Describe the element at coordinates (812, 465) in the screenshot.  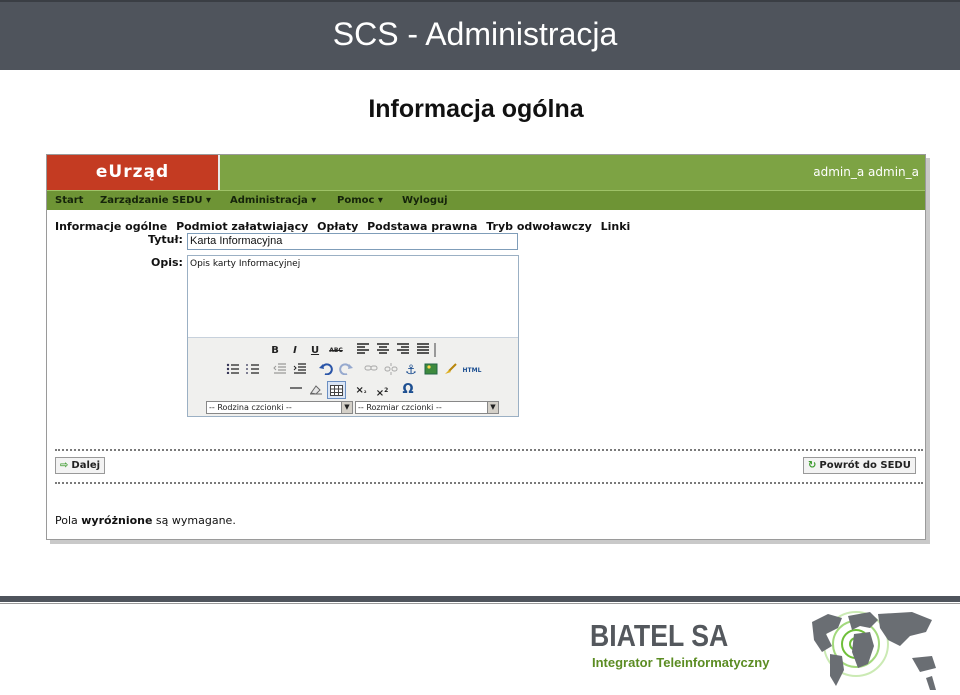
I see `return-icon: ↻` at that location.